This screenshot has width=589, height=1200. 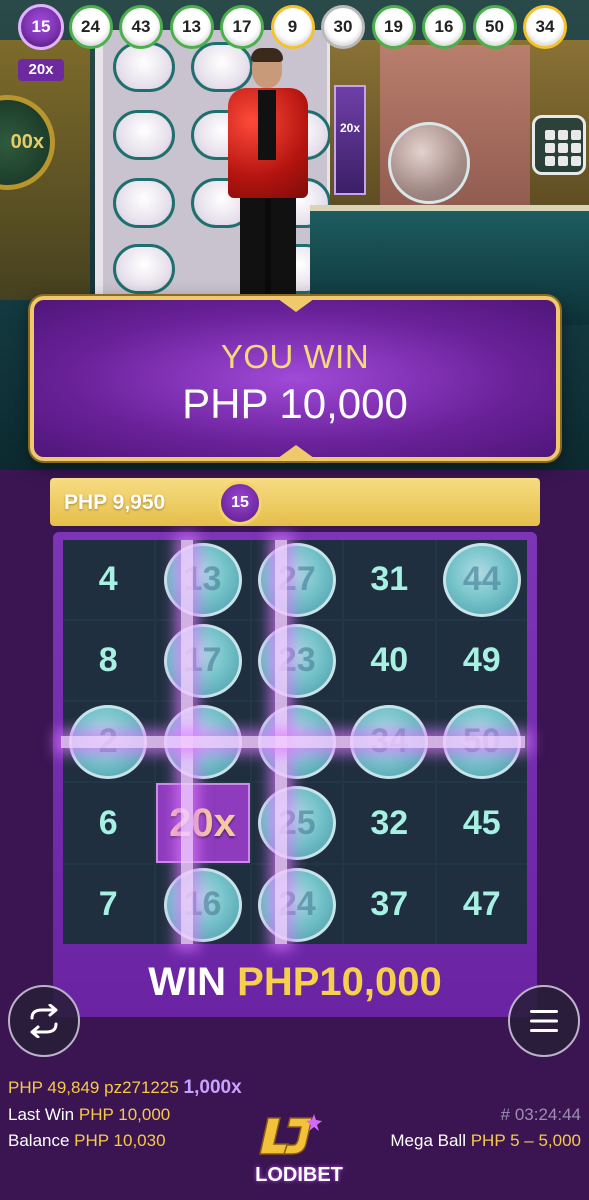 I want to click on mega-multiplier-value: 20x, so click(x=202, y=823).